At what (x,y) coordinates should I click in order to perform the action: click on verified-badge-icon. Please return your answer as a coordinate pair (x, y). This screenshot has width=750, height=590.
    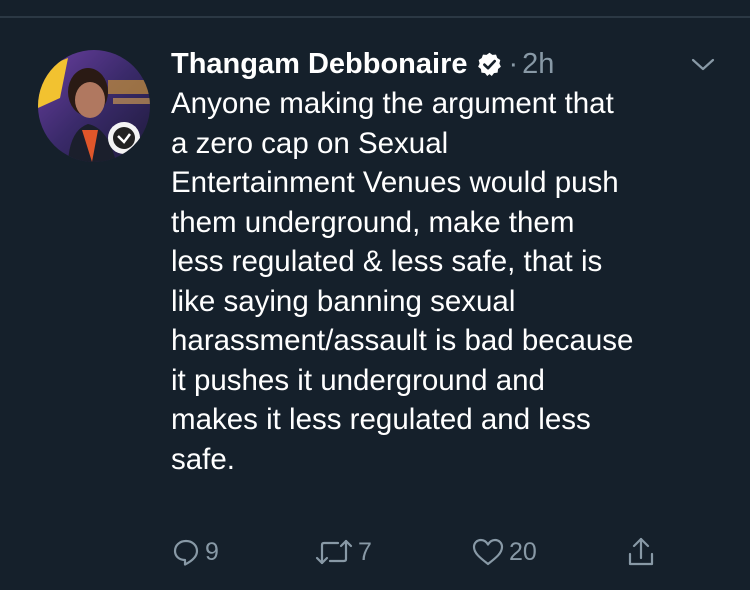
    Looking at the image, I should click on (489, 64).